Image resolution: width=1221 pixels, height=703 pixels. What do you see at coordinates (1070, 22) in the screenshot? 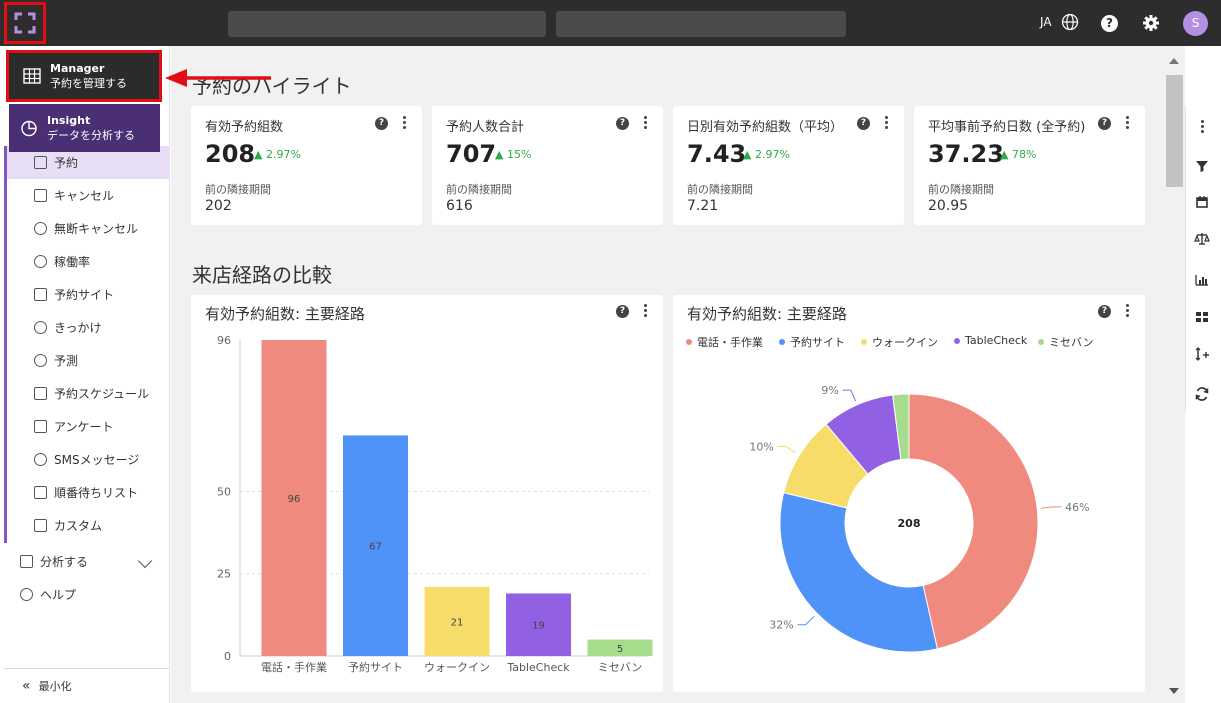
I see `globe-icon` at bounding box center [1070, 22].